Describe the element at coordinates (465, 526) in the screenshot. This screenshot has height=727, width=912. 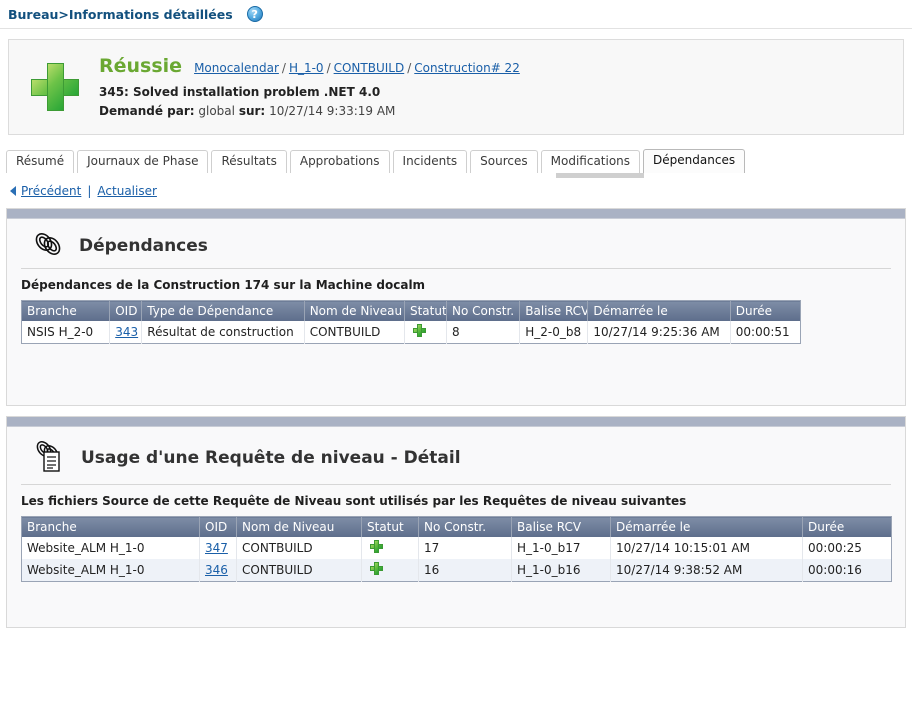
I see `col2-no-constr: No Constr.` at that location.